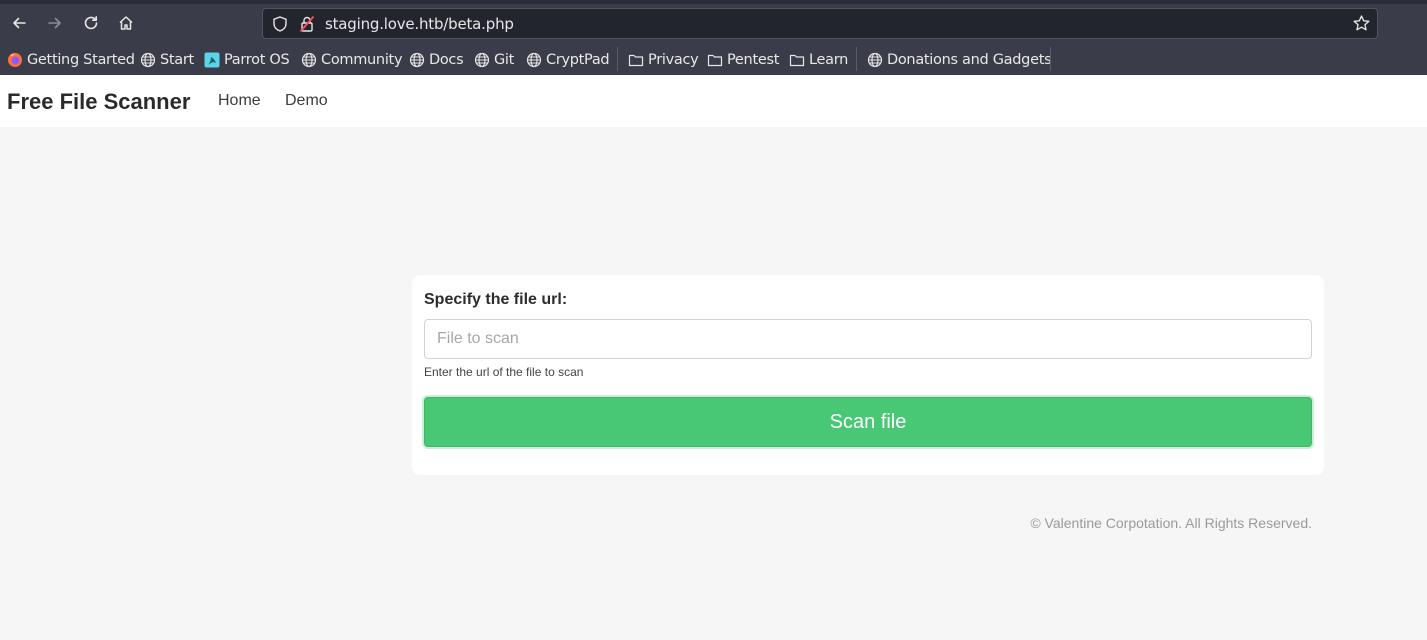 The height and width of the screenshot is (640, 1427). What do you see at coordinates (257, 60) in the screenshot?
I see `bookmark-label: Parrot OS` at bounding box center [257, 60].